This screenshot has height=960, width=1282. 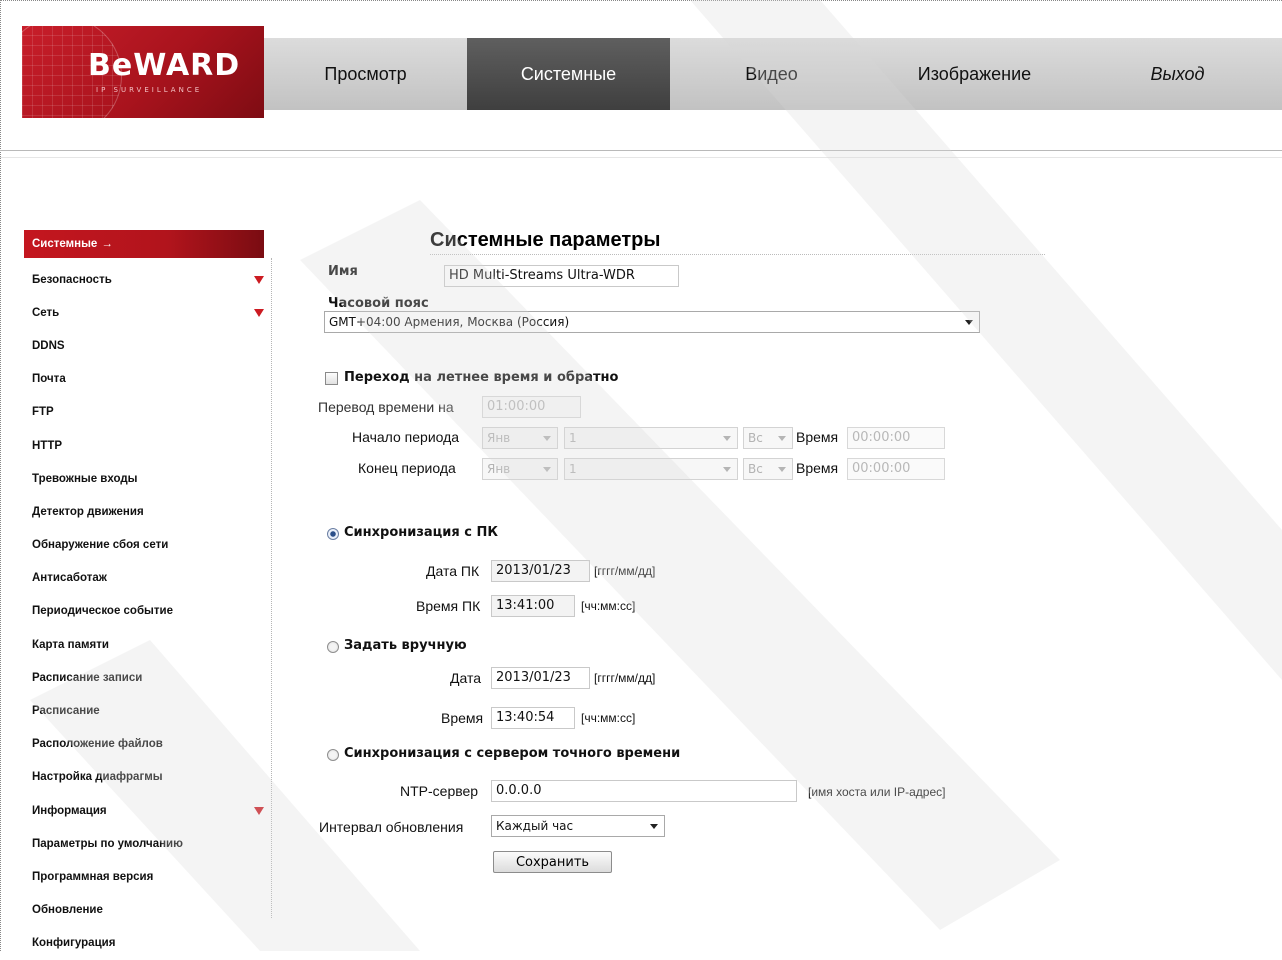 I want to click on sidebar-item: Параметры по умолчанию, so click(x=144, y=843).